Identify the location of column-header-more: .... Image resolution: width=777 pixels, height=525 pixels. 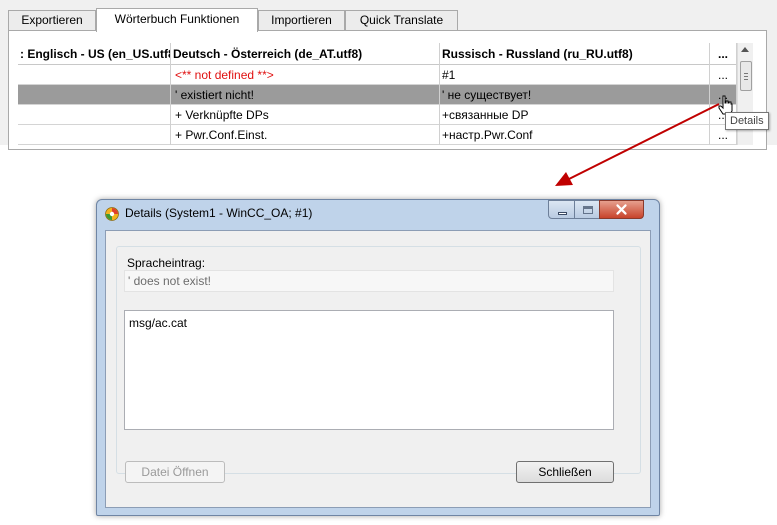
(723, 54).